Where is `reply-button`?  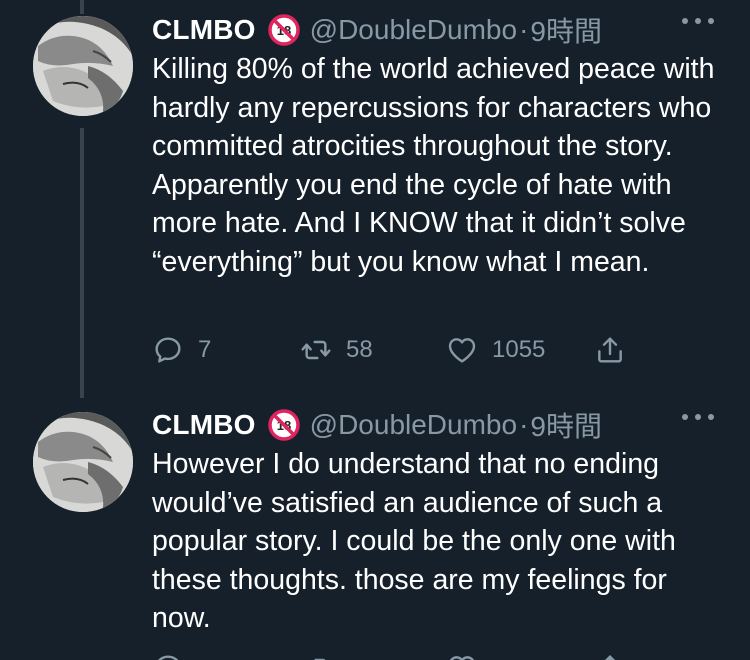
reply-button is located at coordinates (168, 656).